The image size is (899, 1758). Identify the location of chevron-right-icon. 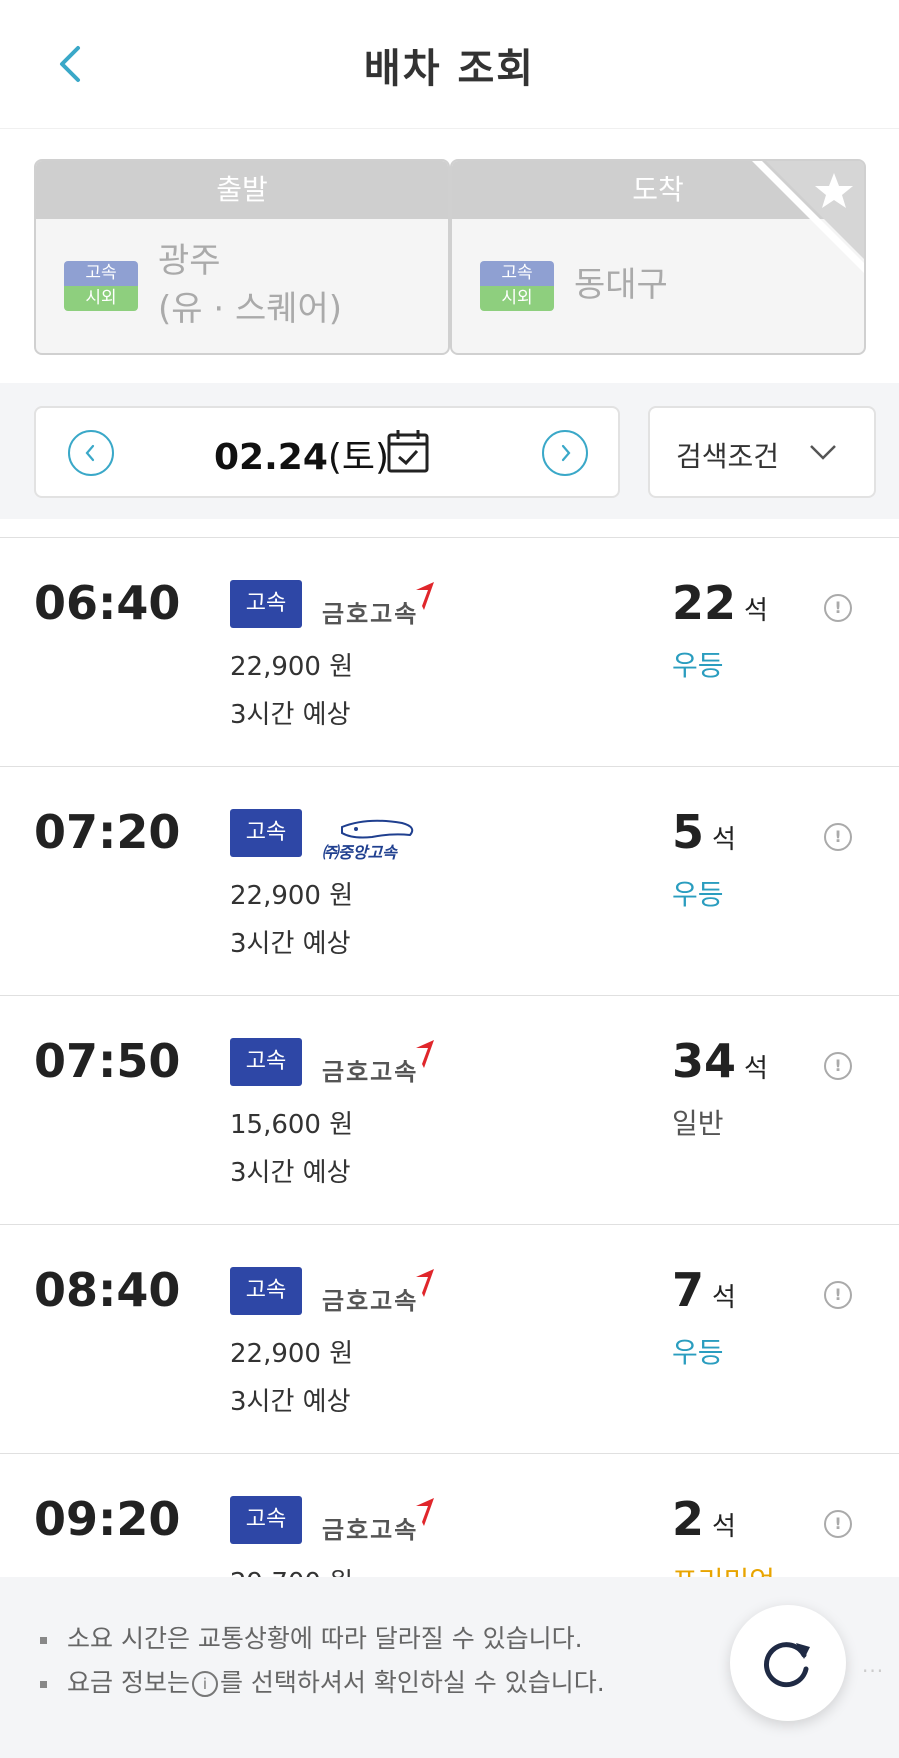
(566, 453).